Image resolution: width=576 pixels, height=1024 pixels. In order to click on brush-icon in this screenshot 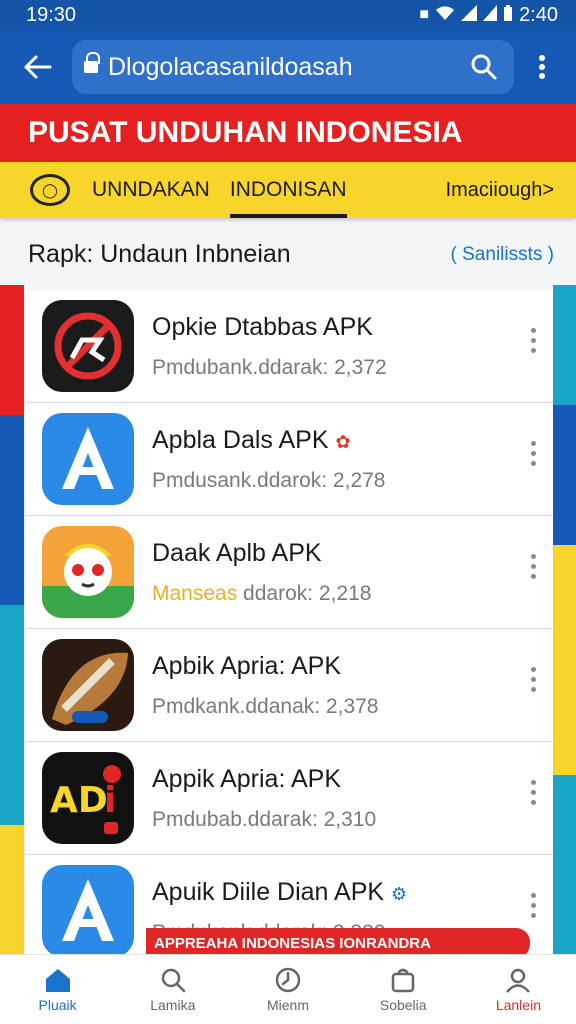, I will do `click(88, 685)`.